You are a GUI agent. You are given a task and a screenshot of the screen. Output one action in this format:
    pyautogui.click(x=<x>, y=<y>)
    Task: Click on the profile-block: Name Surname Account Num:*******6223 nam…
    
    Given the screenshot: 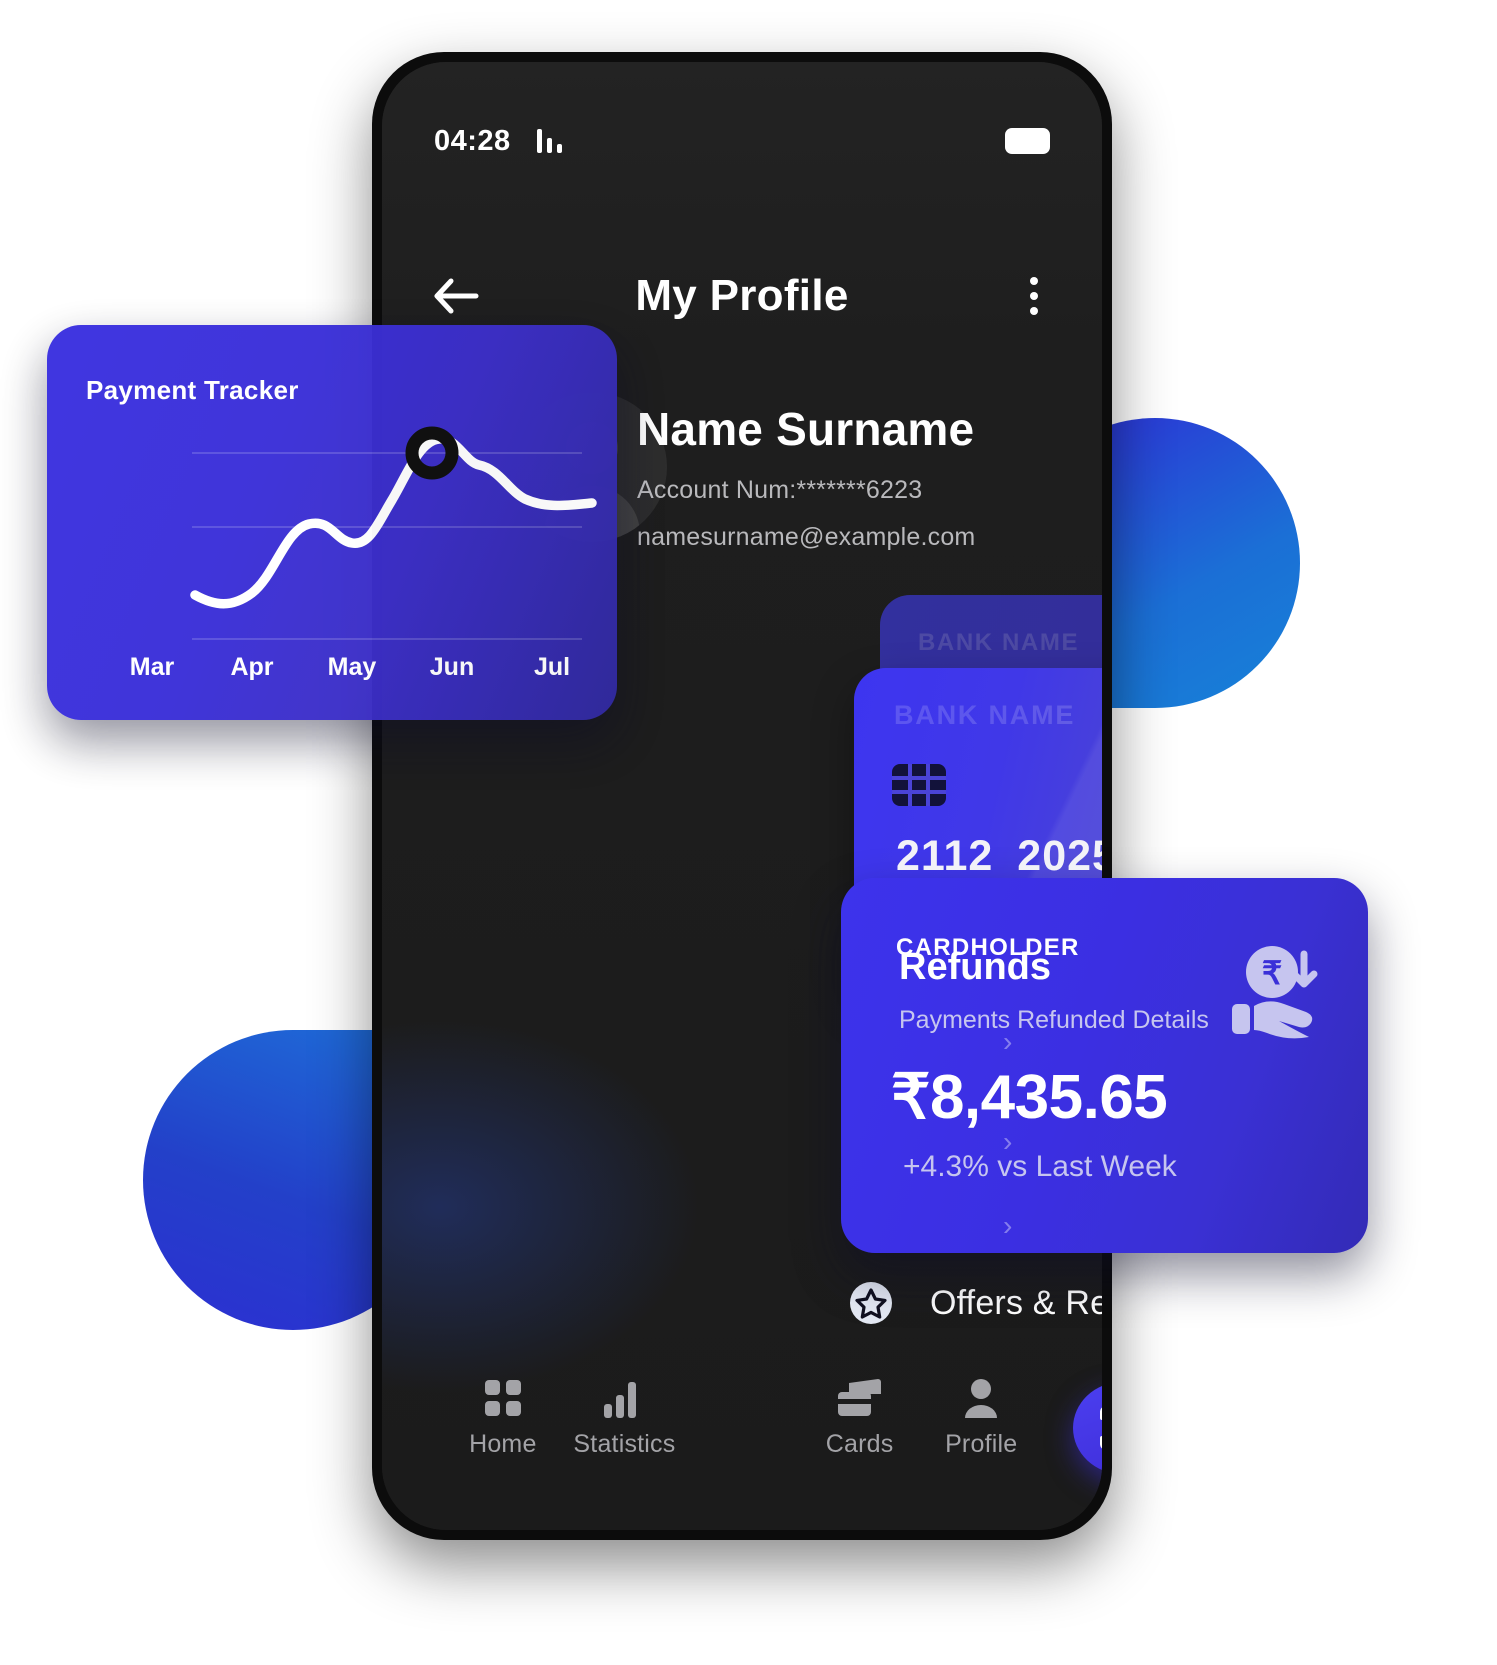 What is the action you would take?
    pyautogui.click(x=809, y=472)
    